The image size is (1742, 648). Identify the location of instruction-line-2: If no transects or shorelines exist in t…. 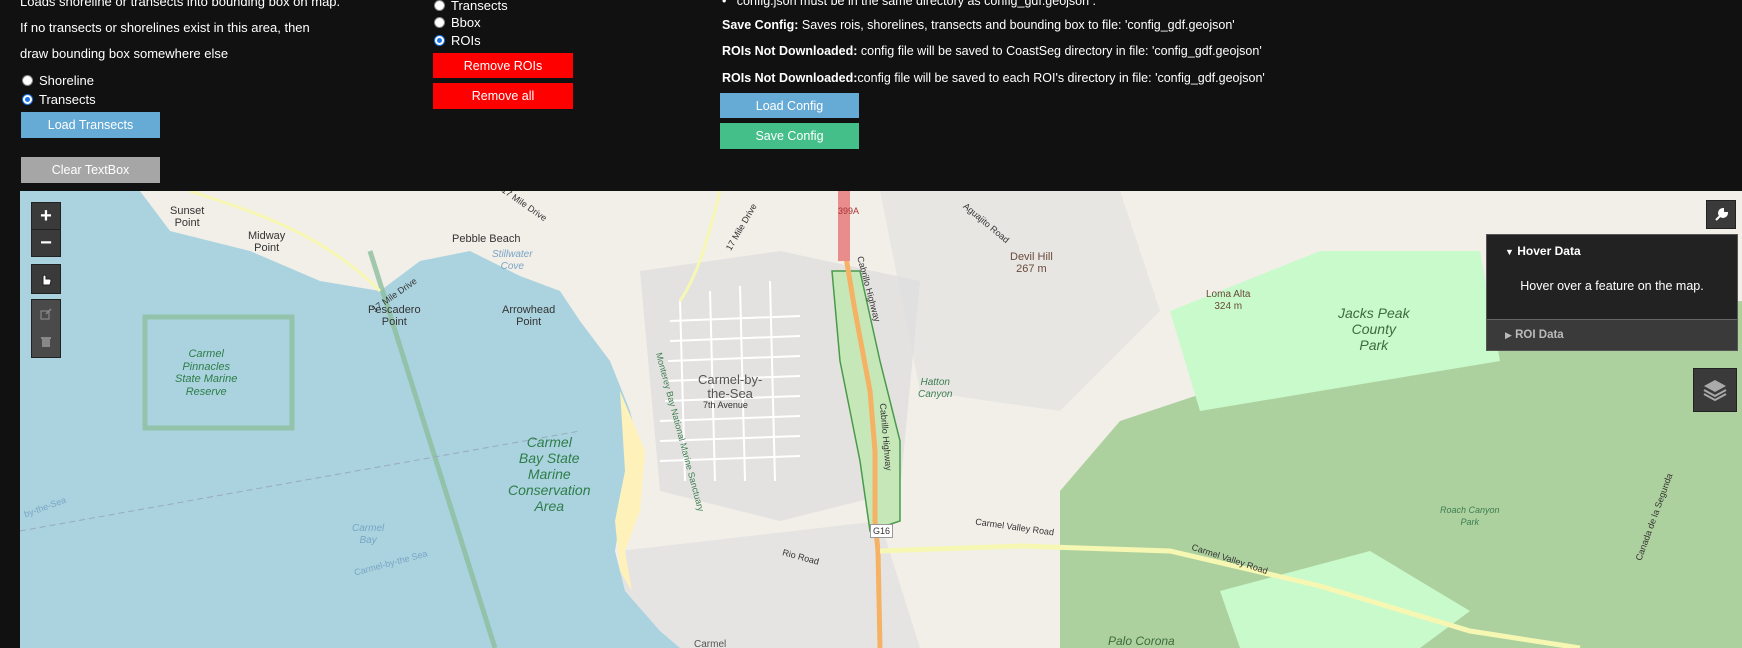
(165, 27).